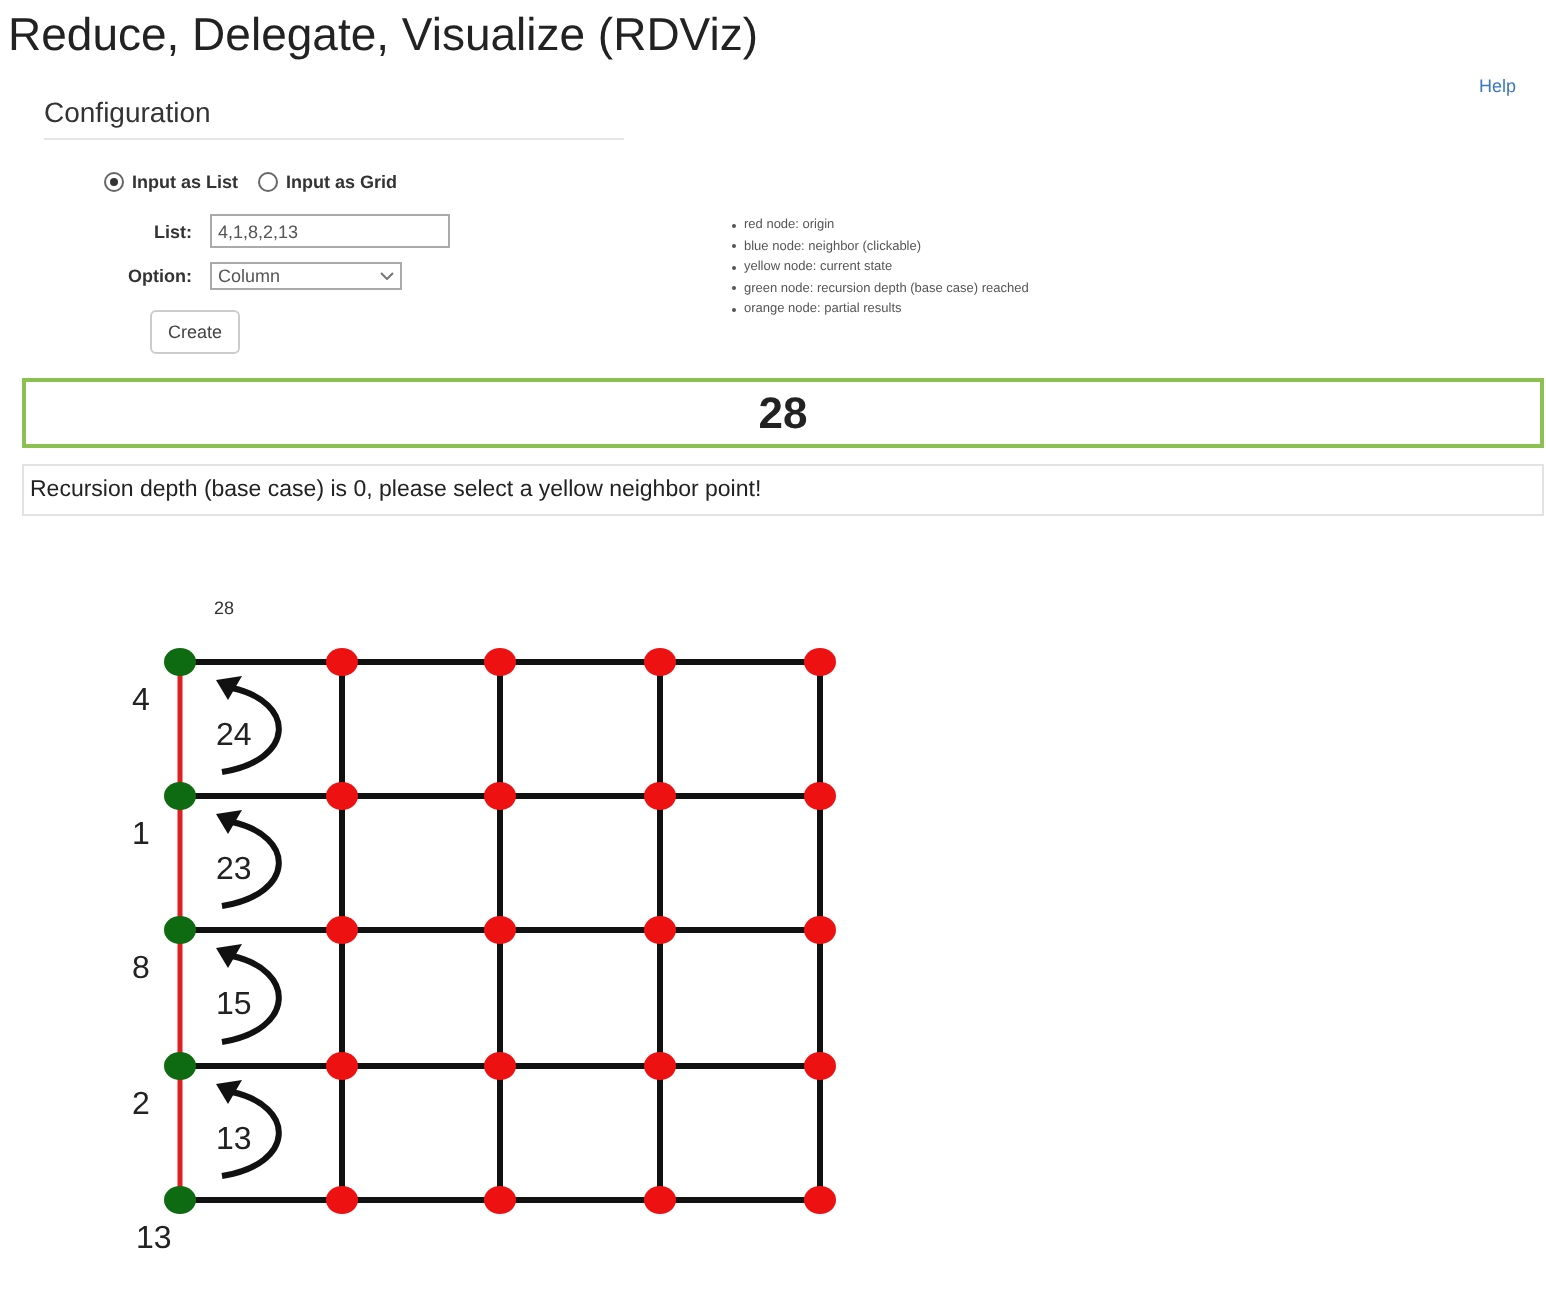 The width and height of the screenshot is (1546, 1290). Describe the element at coordinates (234, 870) in the screenshot. I see `arrow-value: 23` at that location.